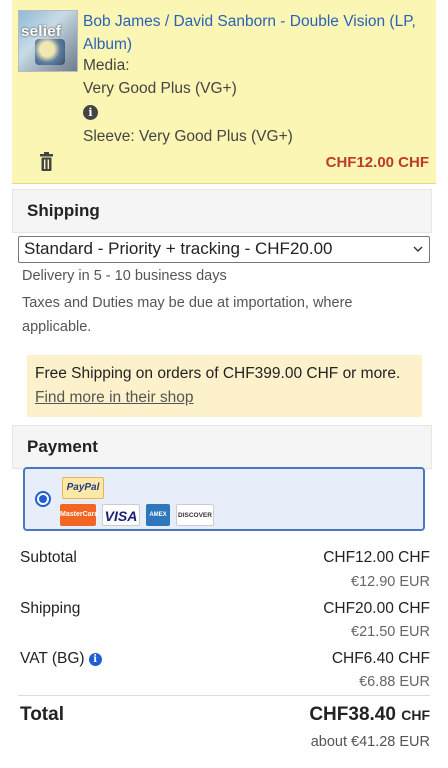  Describe the element at coordinates (124, 276) in the screenshot. I see `delivery-estimate: Delivery in 5 - 10 business days` at that location.